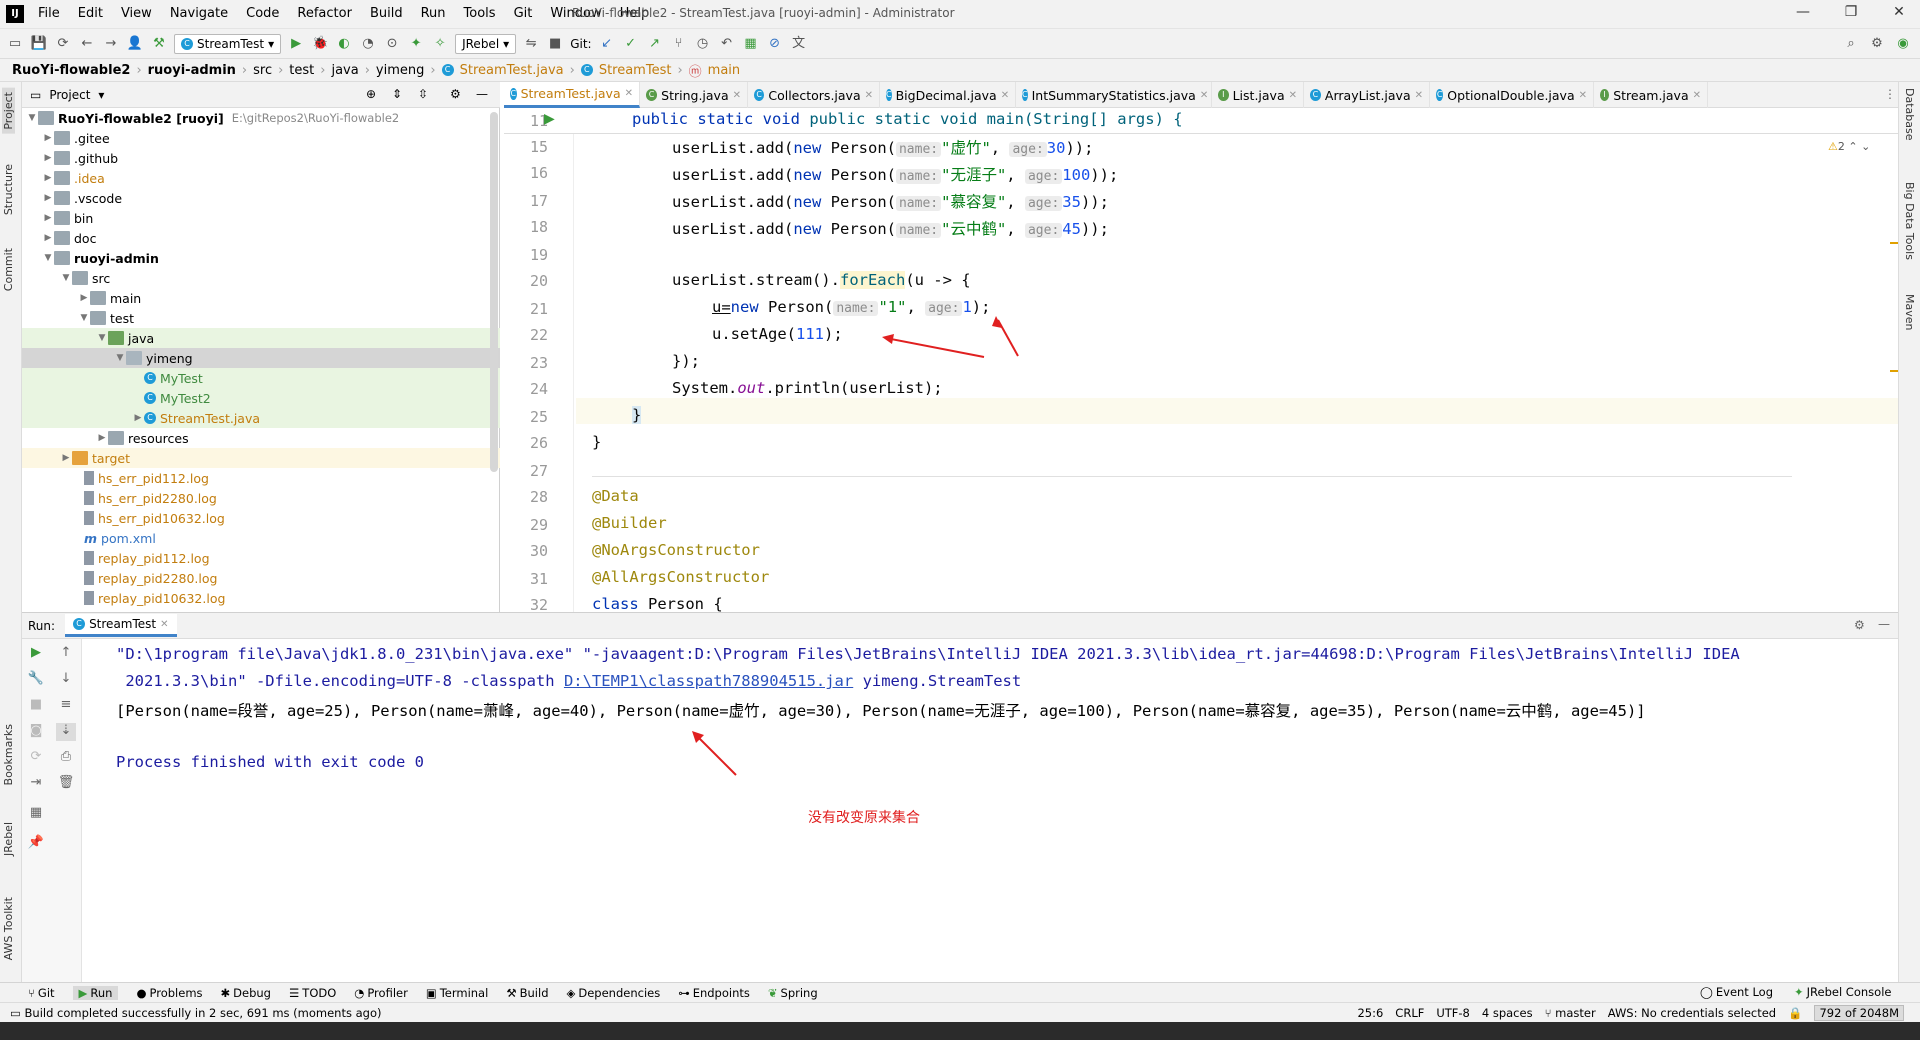  What do you see at coordinates (8, 839) in the screenshot?
I see `tool-tab-jrebel: JRebel` at bounding box center [8, 839].